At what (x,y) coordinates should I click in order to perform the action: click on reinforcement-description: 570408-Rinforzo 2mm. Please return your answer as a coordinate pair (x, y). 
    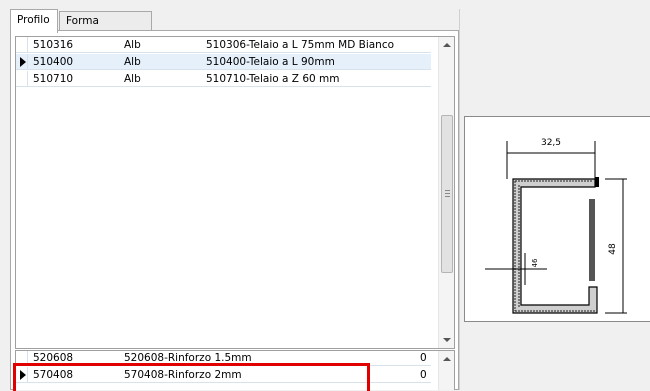
    Looking at the image, I should click on (183, 375).